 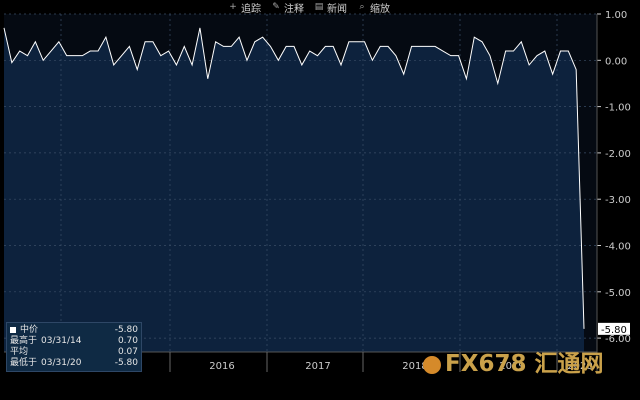 I want to click on y-tick-label: -1.00, so click(x=618, y=108).